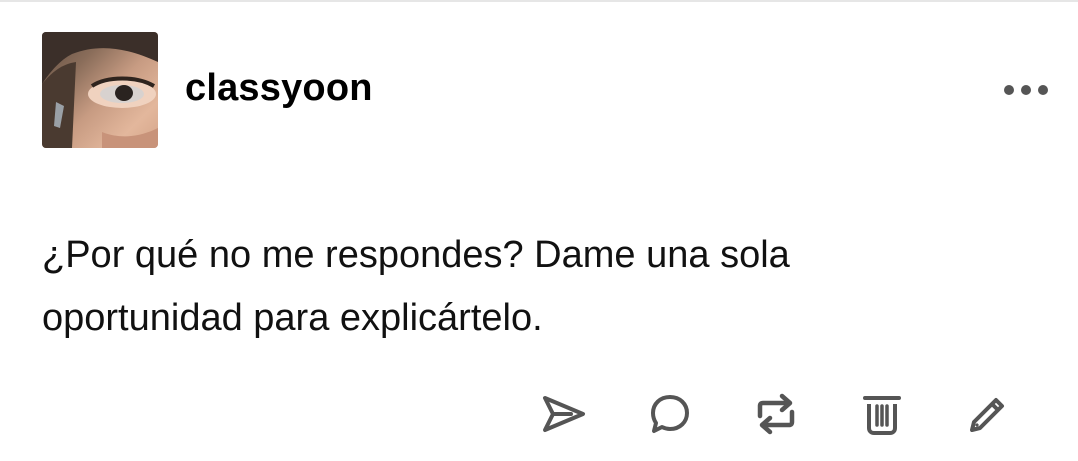 The height and width of the screenshot is (461, 1078). I want to click on top-divider, so click(539, 1).